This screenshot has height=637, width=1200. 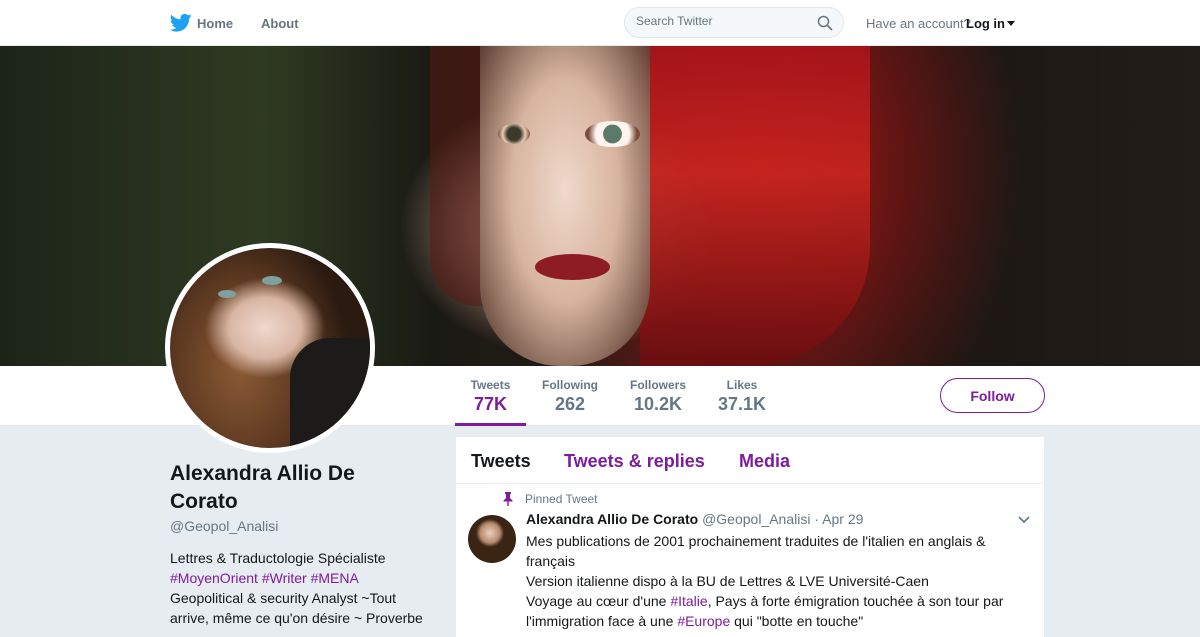 I want to click on login-label: Log in, so click(x=985, y=23).